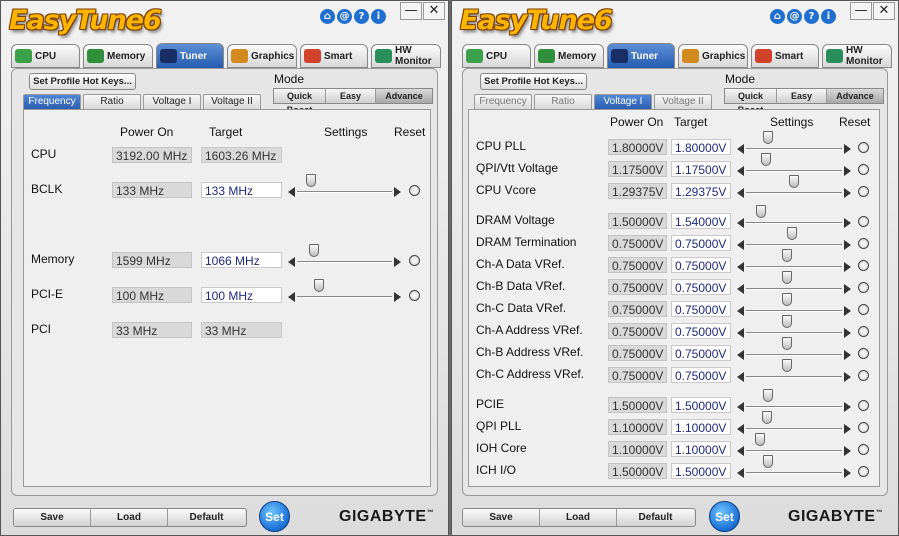  Describe the element at coordinates (701, 169) in the screenshot. I see `target-field: 1.17500V` at that location.